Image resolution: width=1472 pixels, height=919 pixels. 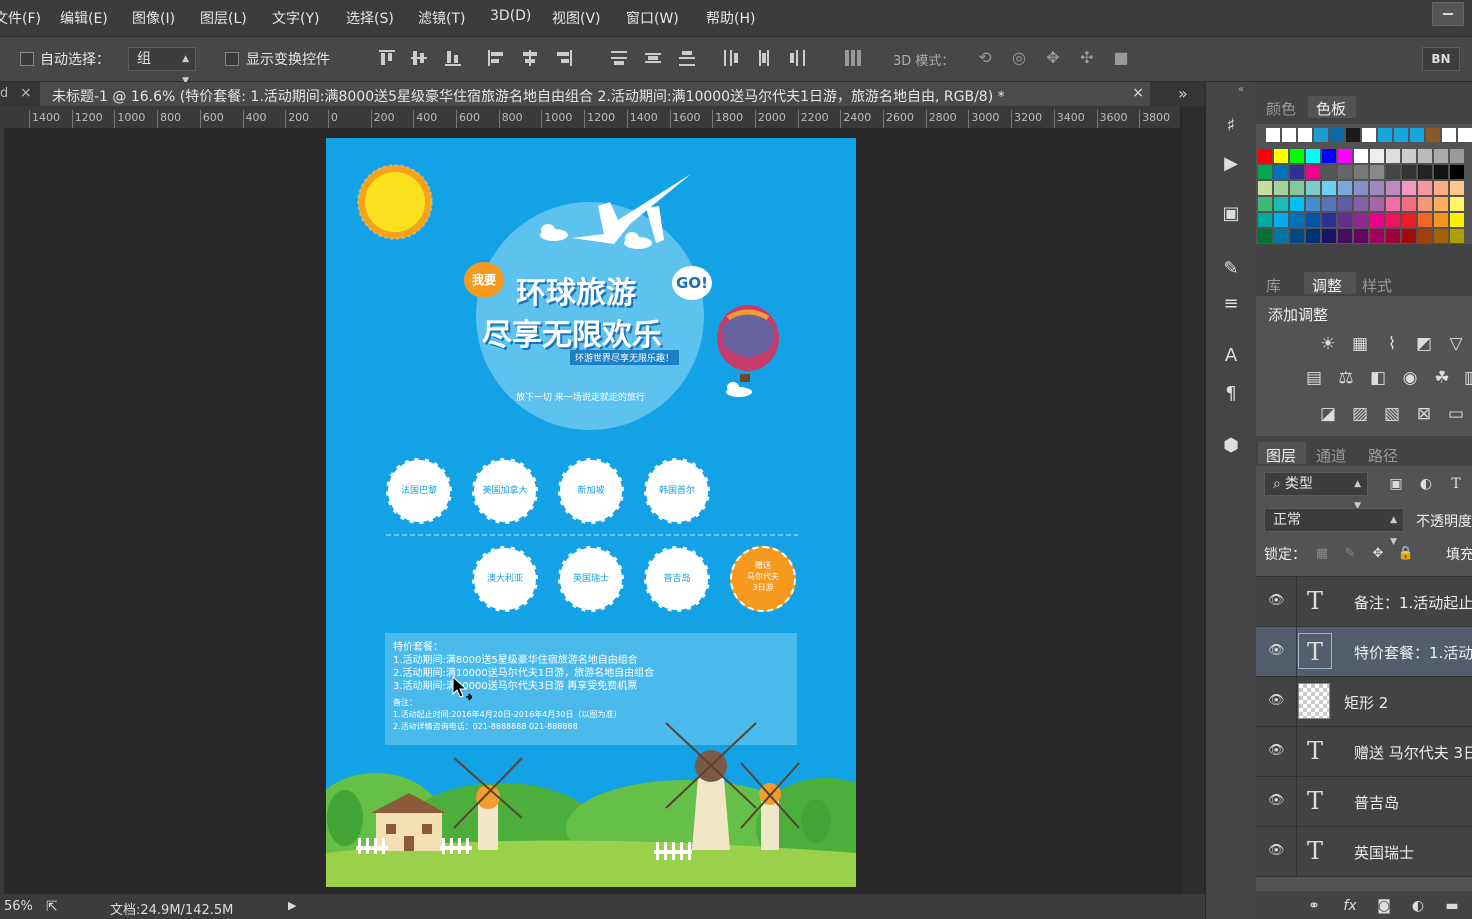 I want to click on auto-select-checkbox, so click(x=27, y=59).